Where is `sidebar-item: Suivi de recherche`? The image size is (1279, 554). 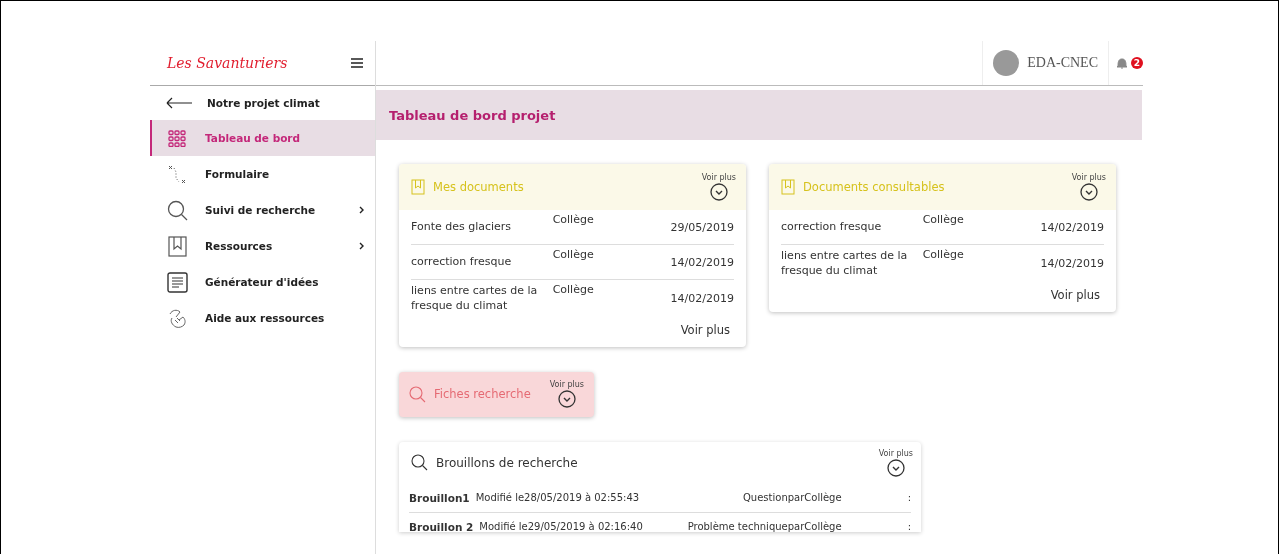
sidebar-item: Suivi de recherche is located at coordinates (262, 210).